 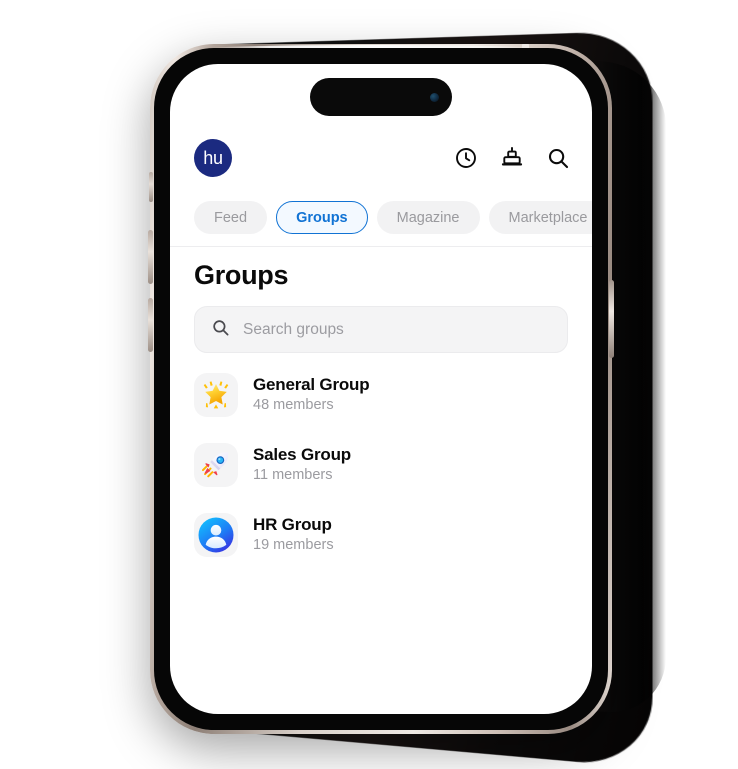 What do you see at coordinates (216, 395) in the screenshot?
I see `glowing-star-icon` at bounding box center [216, 395].